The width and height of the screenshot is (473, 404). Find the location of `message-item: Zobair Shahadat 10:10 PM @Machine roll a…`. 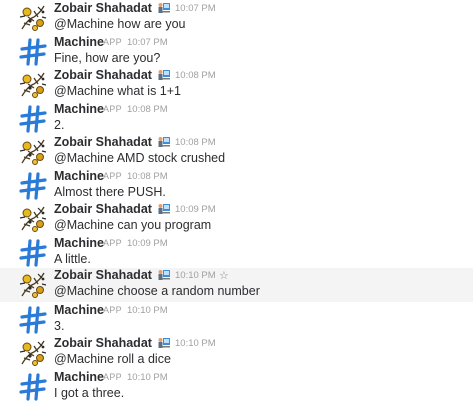

message-item: Zobair Shahadat 10:10 PM @Machine roll a… is located at coordinates (236, 353).